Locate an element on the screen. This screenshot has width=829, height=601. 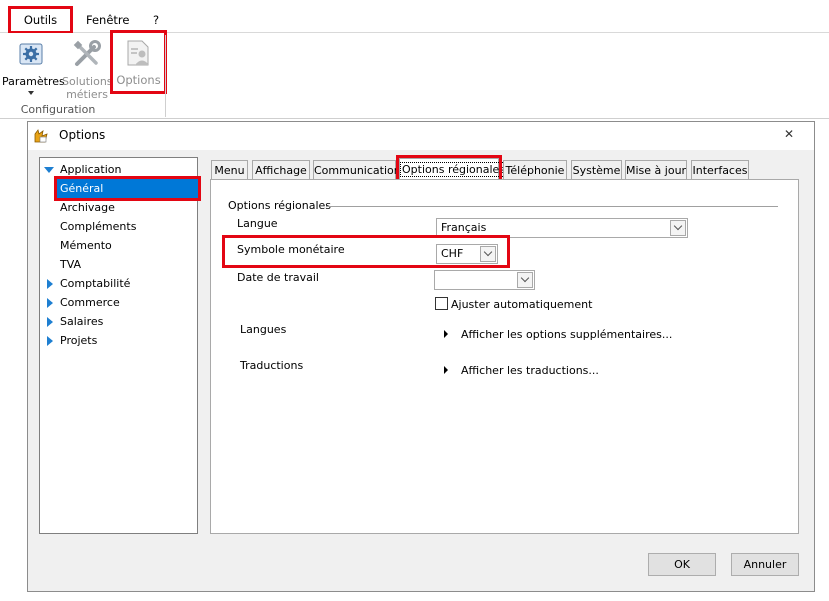
parametres-button: Paramètres is located at coordinates (33, 68).